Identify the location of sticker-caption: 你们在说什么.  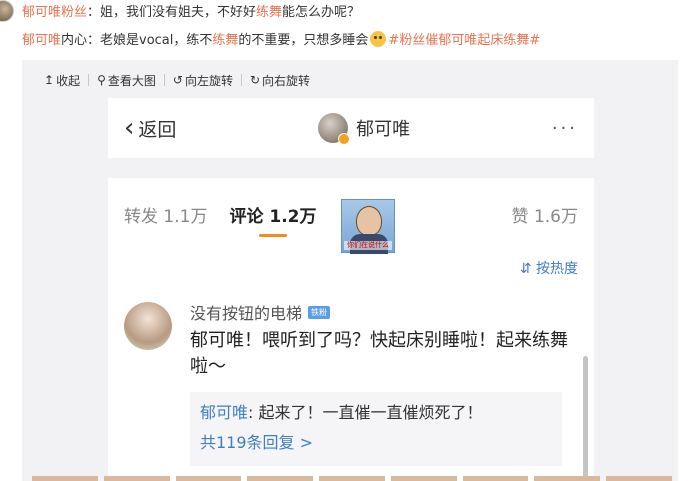
(368, 245).